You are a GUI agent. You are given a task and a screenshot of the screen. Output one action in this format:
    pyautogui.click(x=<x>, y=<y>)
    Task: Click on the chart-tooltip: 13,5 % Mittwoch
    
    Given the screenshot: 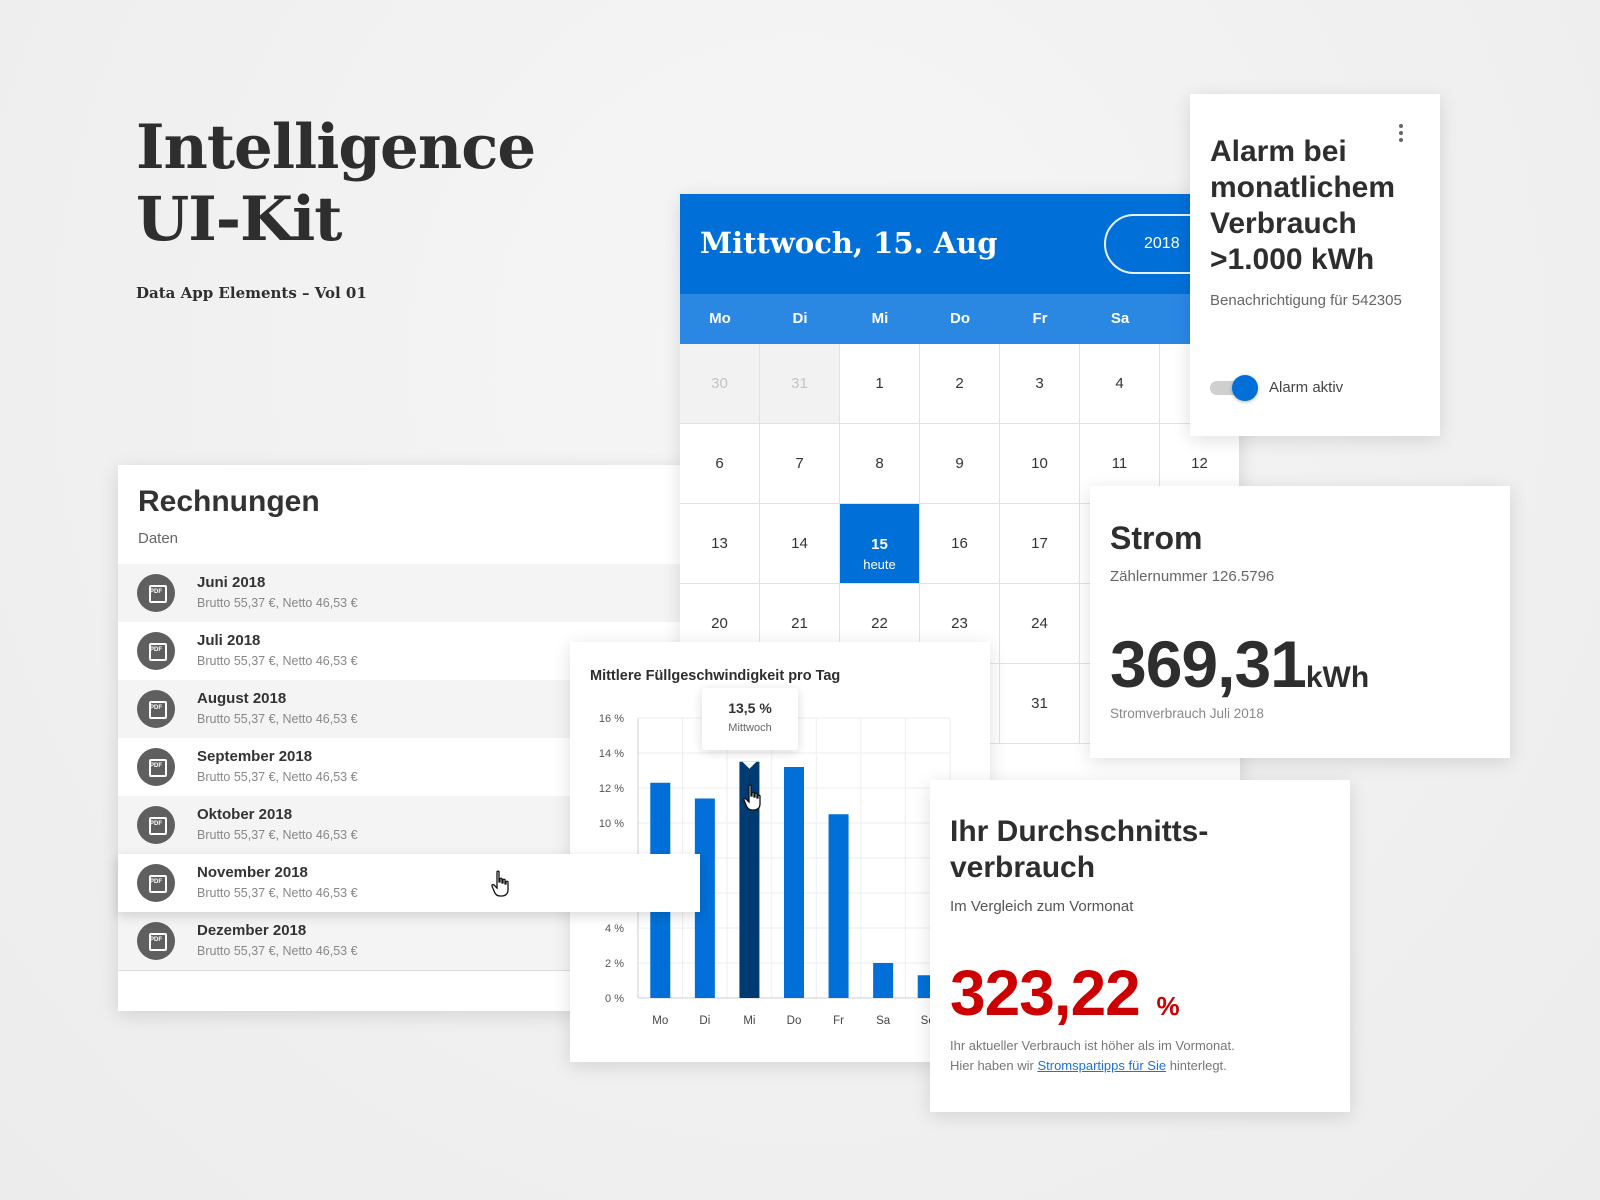 What is the action you would take?
    pyautogui.click(x=750, y=719)
    